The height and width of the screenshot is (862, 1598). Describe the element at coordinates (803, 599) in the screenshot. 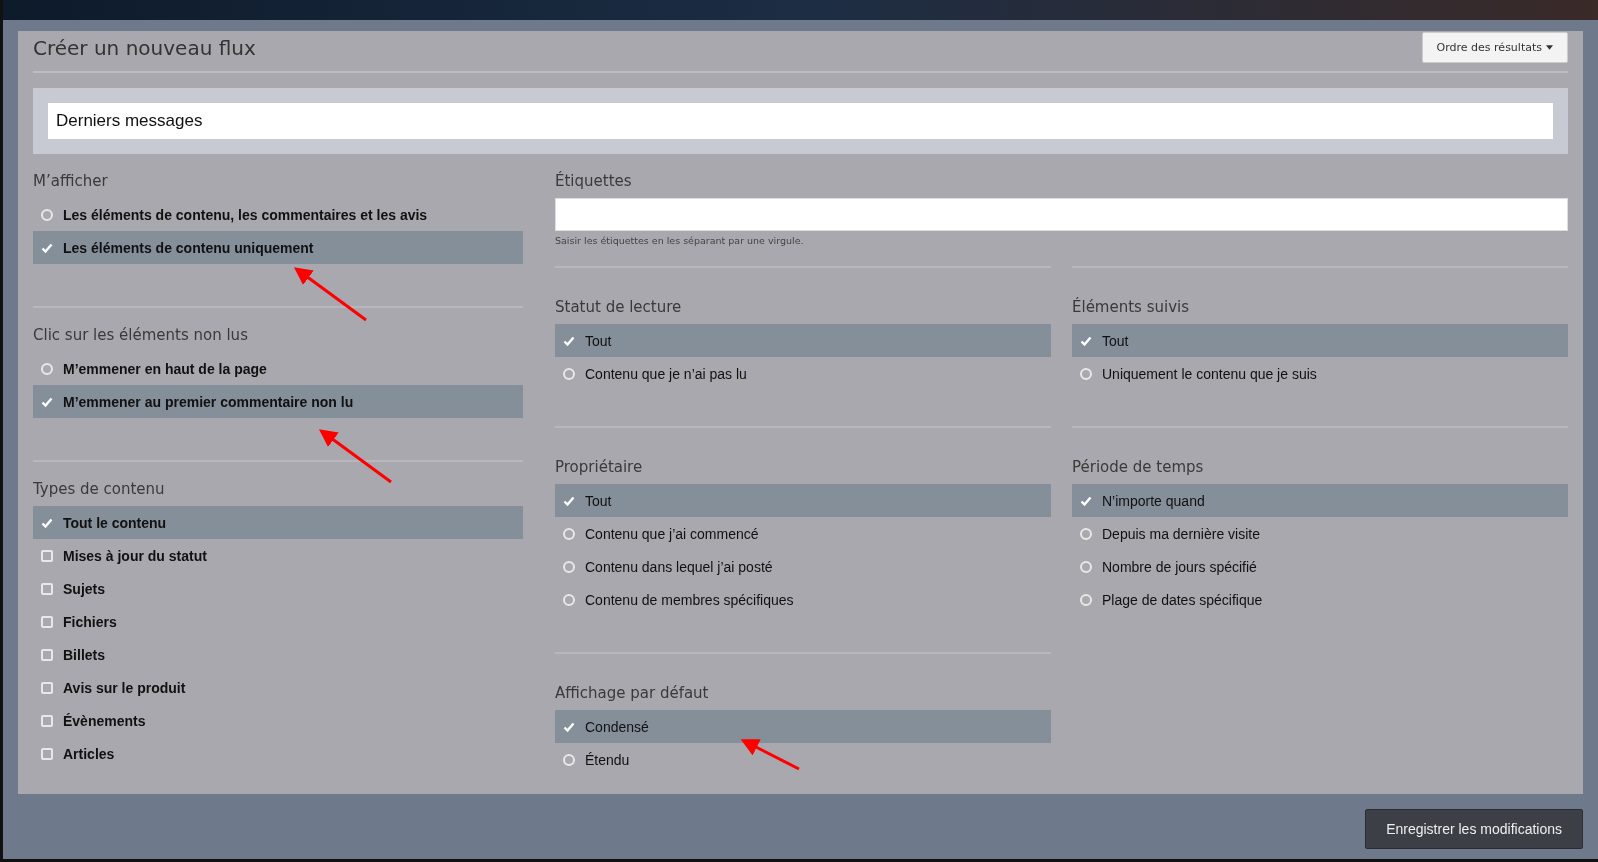

I see `option-row: Contenu de membres spécifiques` at that location.